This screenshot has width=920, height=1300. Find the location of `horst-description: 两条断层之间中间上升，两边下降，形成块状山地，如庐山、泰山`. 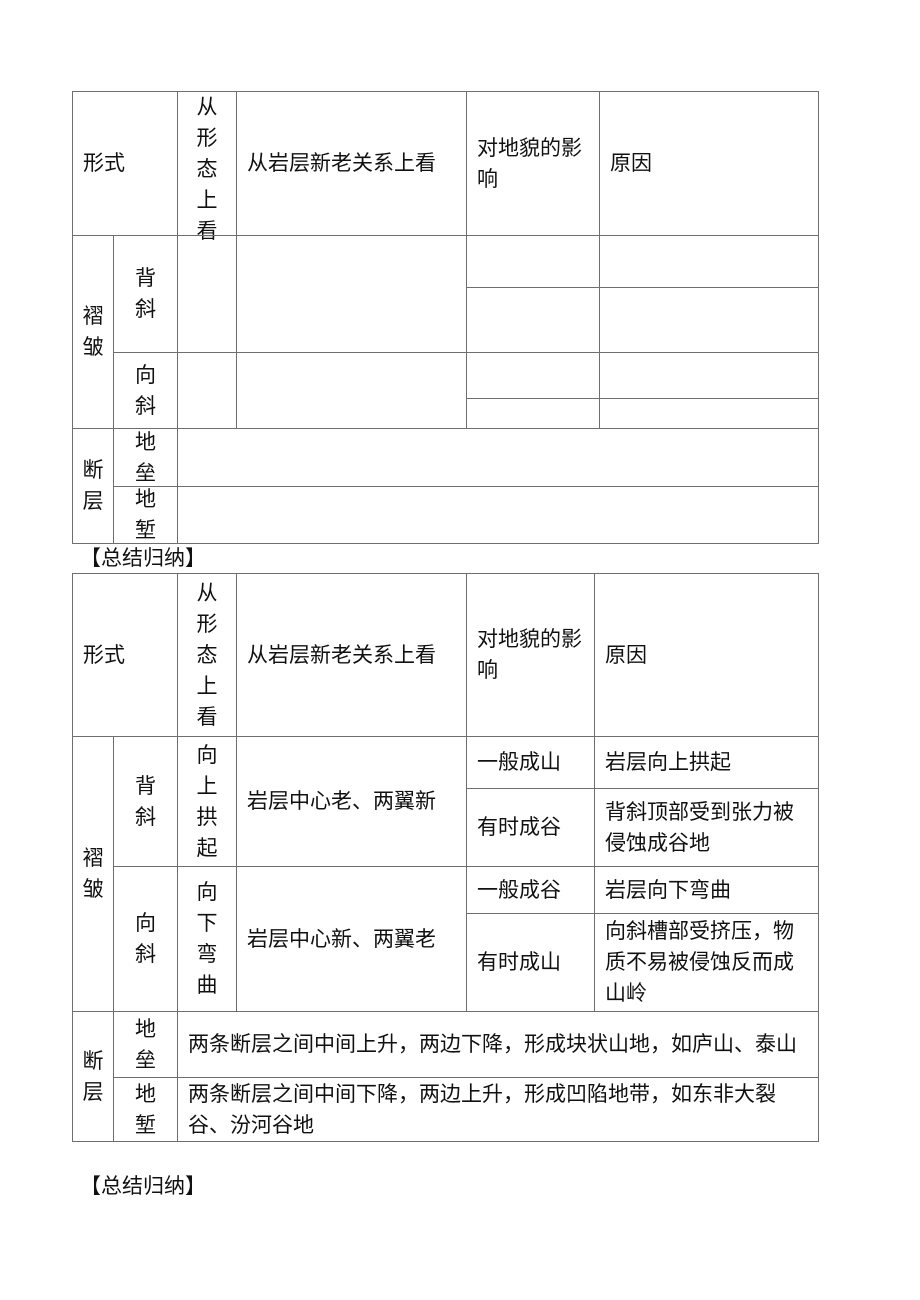

horst-description: 两条断层之间中间上升，两边下降，形成块状山地，如庐山、泰山 is located at coordinates (498, 1044).